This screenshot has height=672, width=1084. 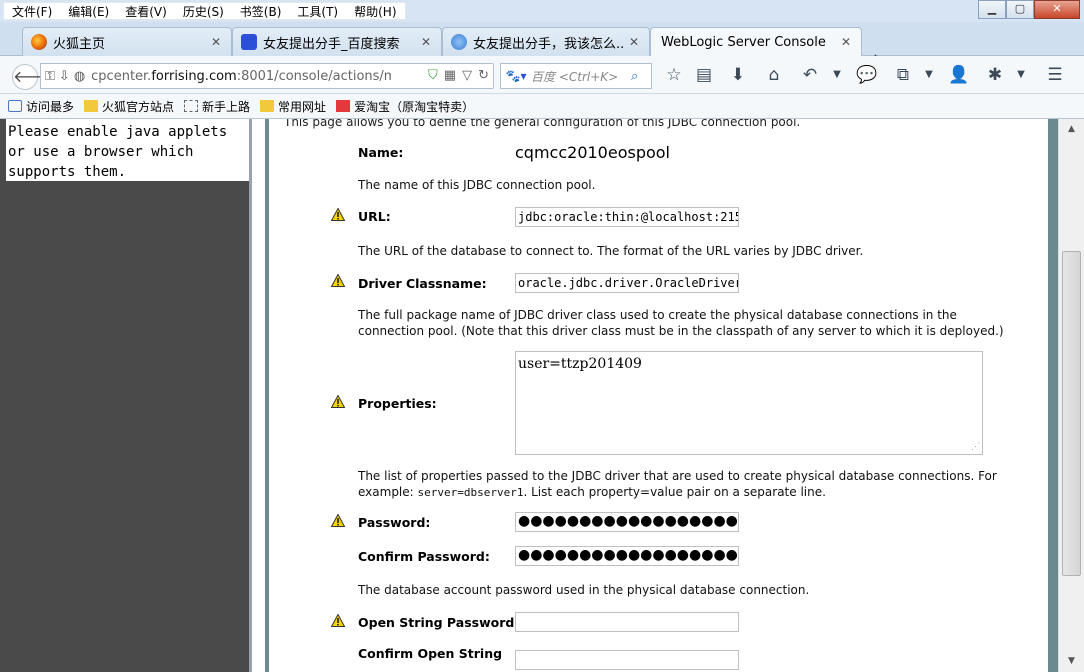 What do you see at coordinates (627, 622) in the screenshot?
I see `open-string-password-input` at bounding box center [627, 622].